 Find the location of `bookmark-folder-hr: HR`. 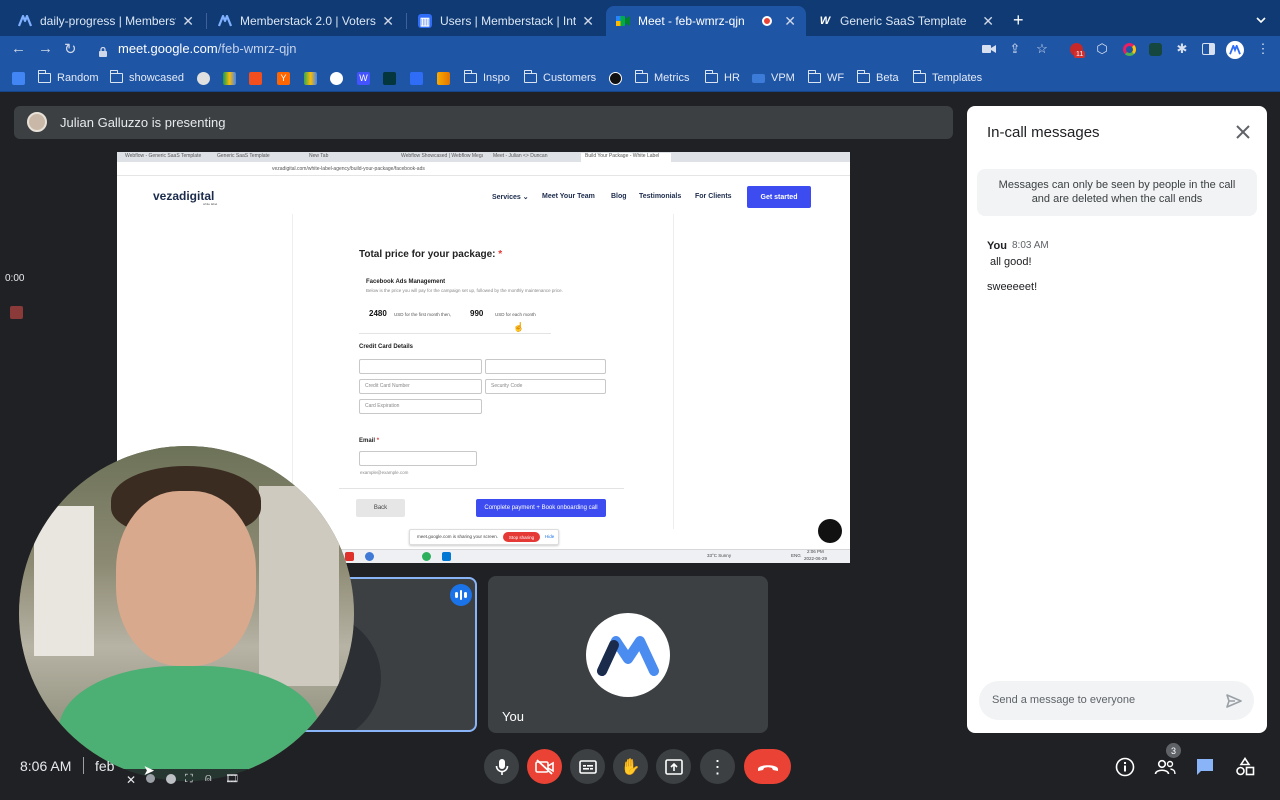

bookmark-folder-hr: HR is located at coordinates (722, 78).